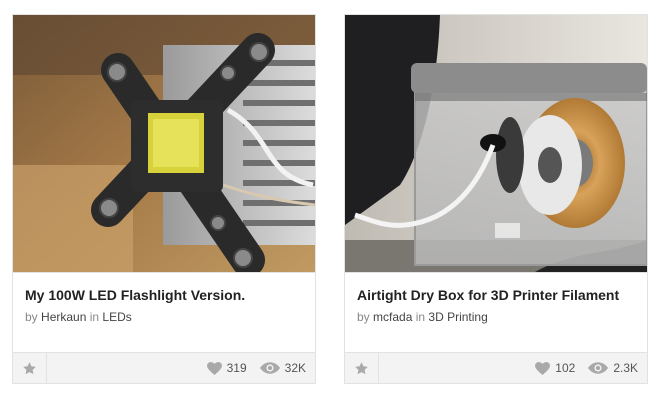  Describe the element at coordinates (457, 317) in the screenshot. I see `category-link: 3D Printing` at that location.